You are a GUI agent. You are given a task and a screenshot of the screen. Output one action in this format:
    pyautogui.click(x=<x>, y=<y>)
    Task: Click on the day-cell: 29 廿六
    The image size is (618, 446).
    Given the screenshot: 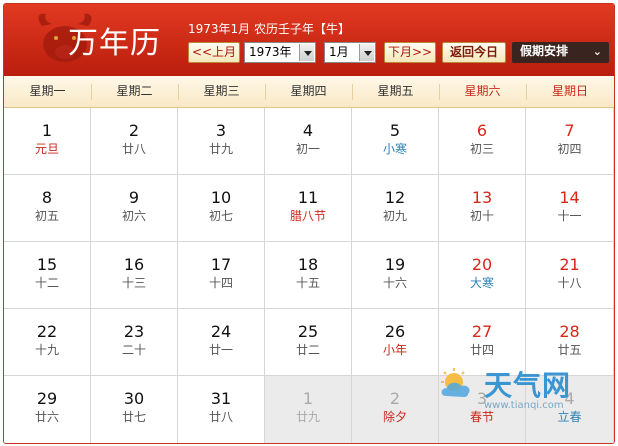 What is the action you would take?
    pyautogui.click(x=47, y=409)
    